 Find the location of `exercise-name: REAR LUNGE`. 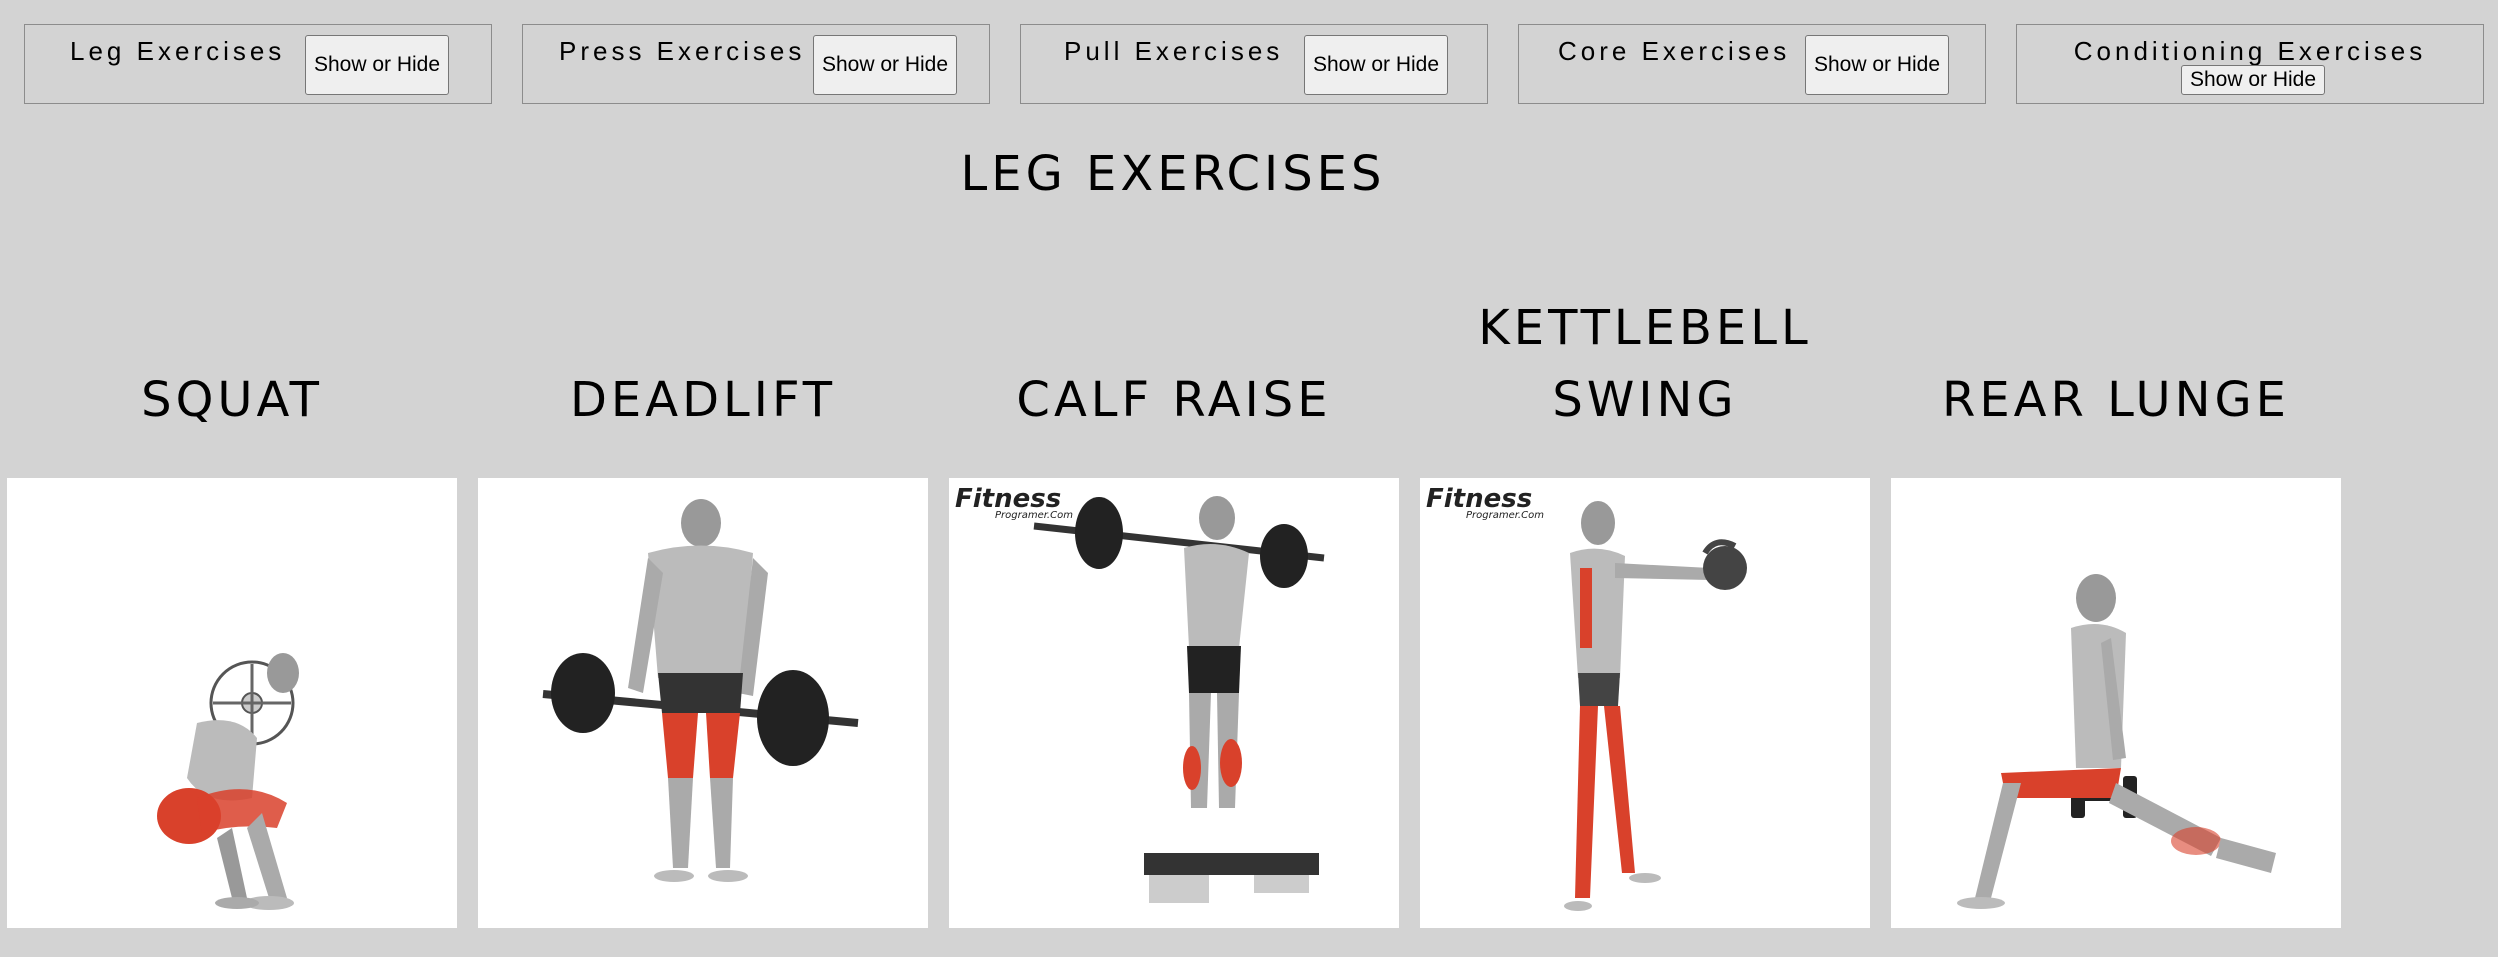

exercise-name: REAR LUNGE is located at coordinates (2116, 400).